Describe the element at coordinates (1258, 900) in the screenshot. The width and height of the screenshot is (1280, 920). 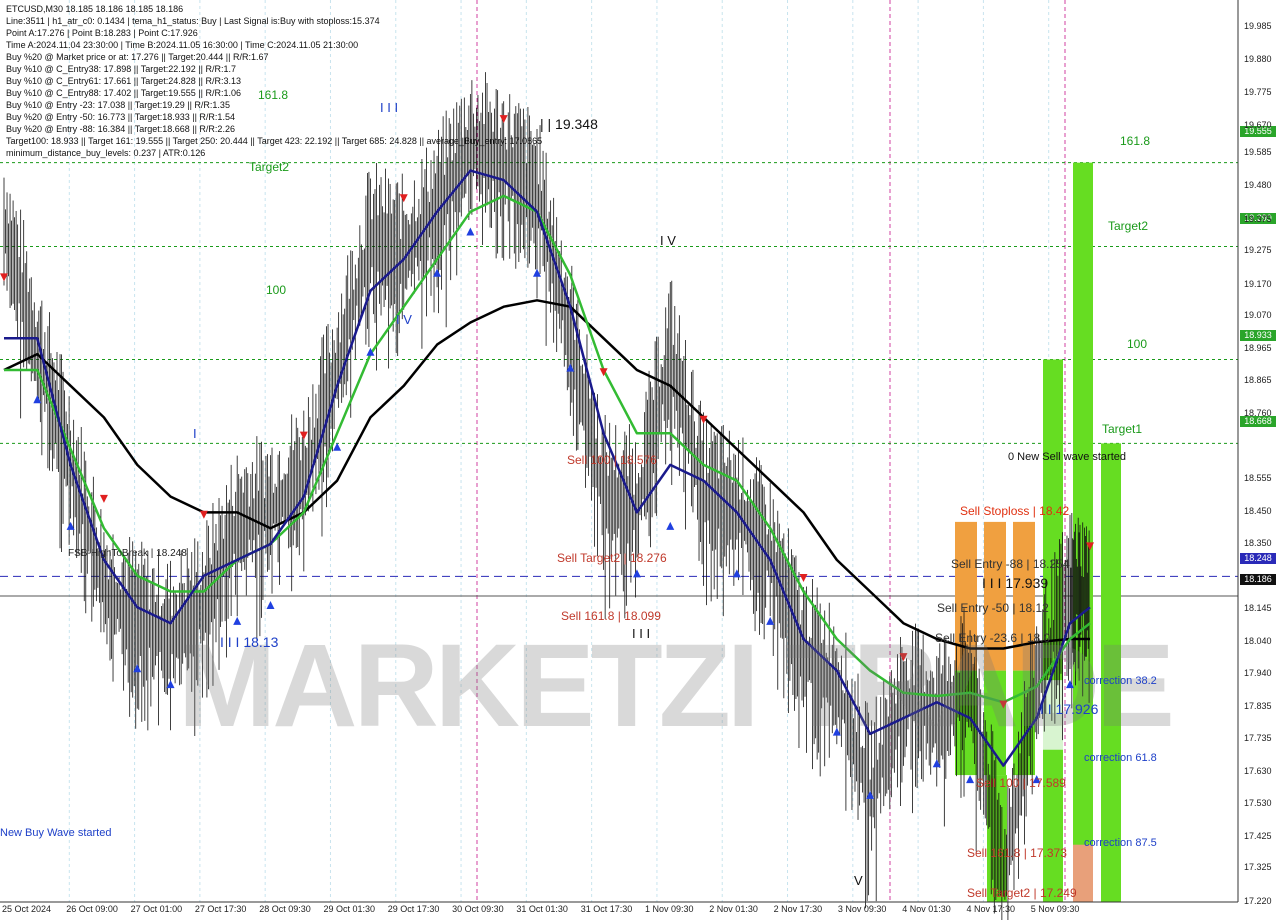
I see `y-tick-label: 17.220` at that location.